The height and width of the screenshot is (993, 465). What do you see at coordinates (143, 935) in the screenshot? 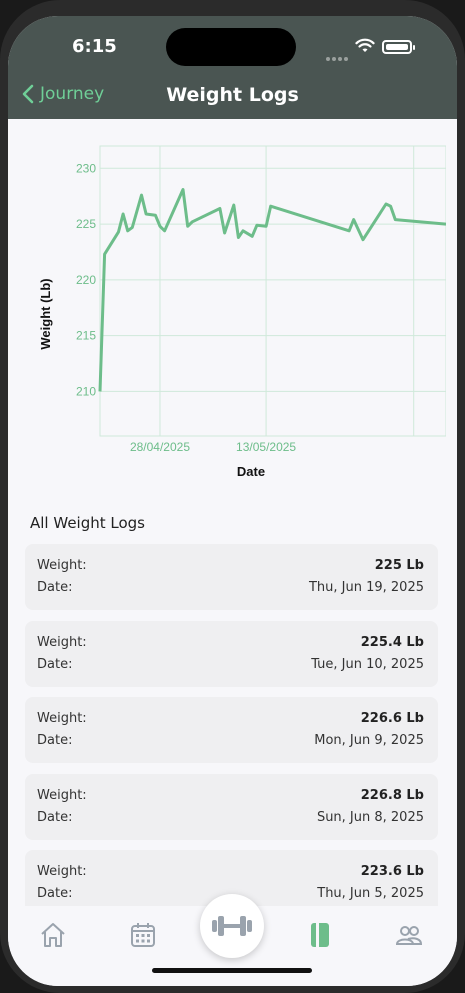
I see `calendar-icon` at bounding box center [143, 935].